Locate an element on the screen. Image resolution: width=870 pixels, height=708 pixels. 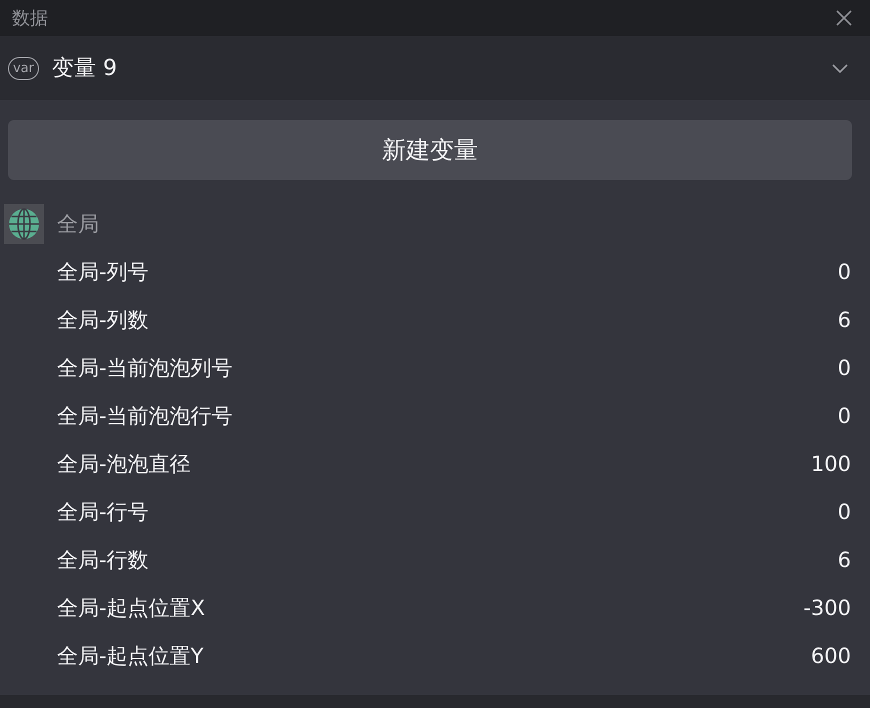
panel-title: 数据 is located at coordinates (30, 18).